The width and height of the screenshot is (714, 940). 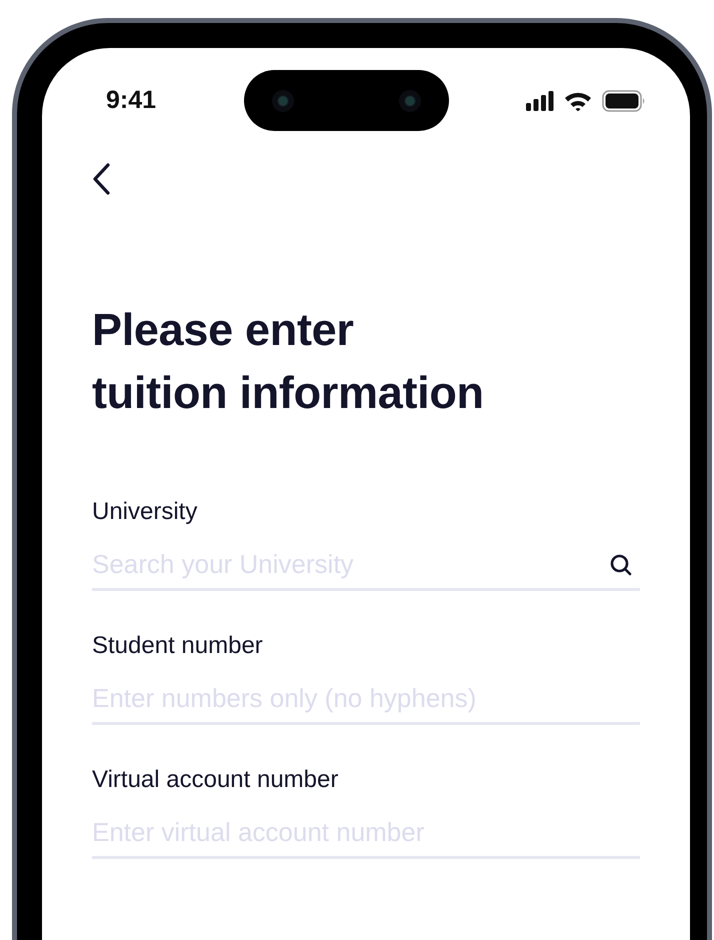 What do you see at coordinates (131, 100) in the screenshot?
I see `status-time: 9:41` at bounding box center [131, 100].